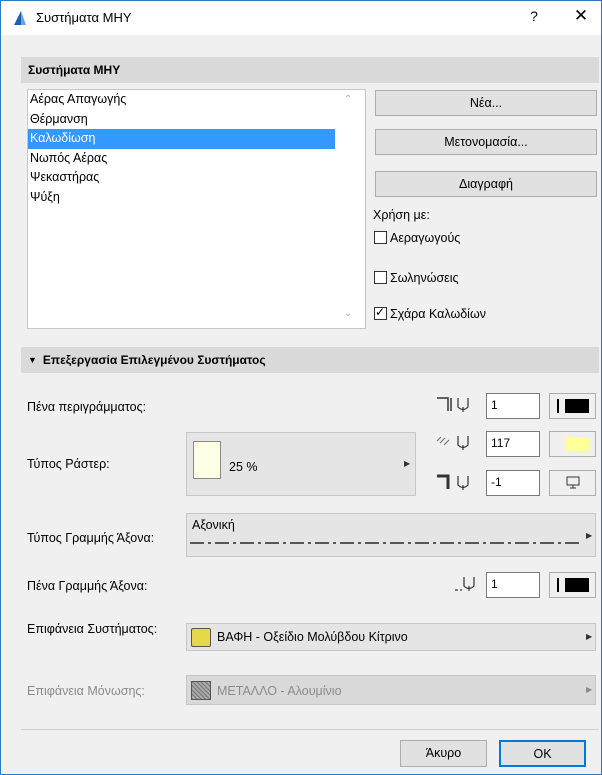  Describe the element at coordinates (20, 18) in the screenshot. I see `app-icon` at that location.